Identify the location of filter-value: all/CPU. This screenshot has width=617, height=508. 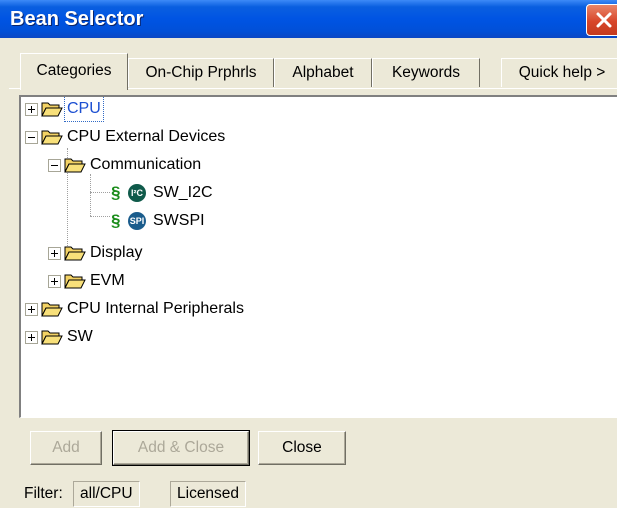
(106, 494).